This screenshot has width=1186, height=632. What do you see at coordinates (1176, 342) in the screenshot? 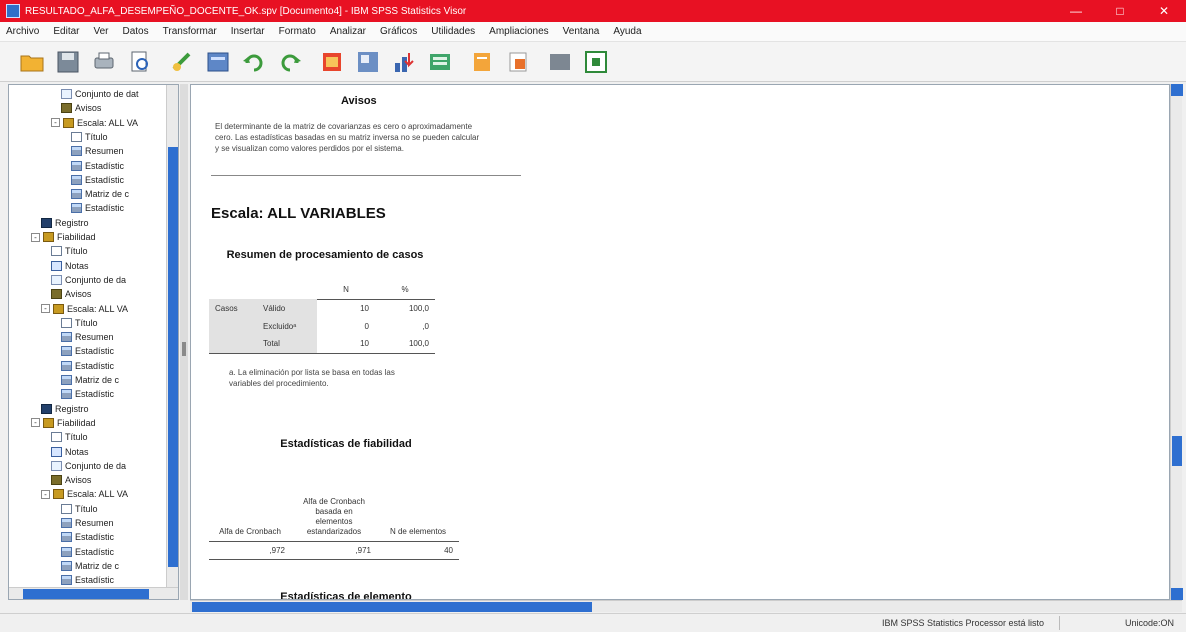
I see `content-vertical-scrollbar` at bounding box center [1176, 342].